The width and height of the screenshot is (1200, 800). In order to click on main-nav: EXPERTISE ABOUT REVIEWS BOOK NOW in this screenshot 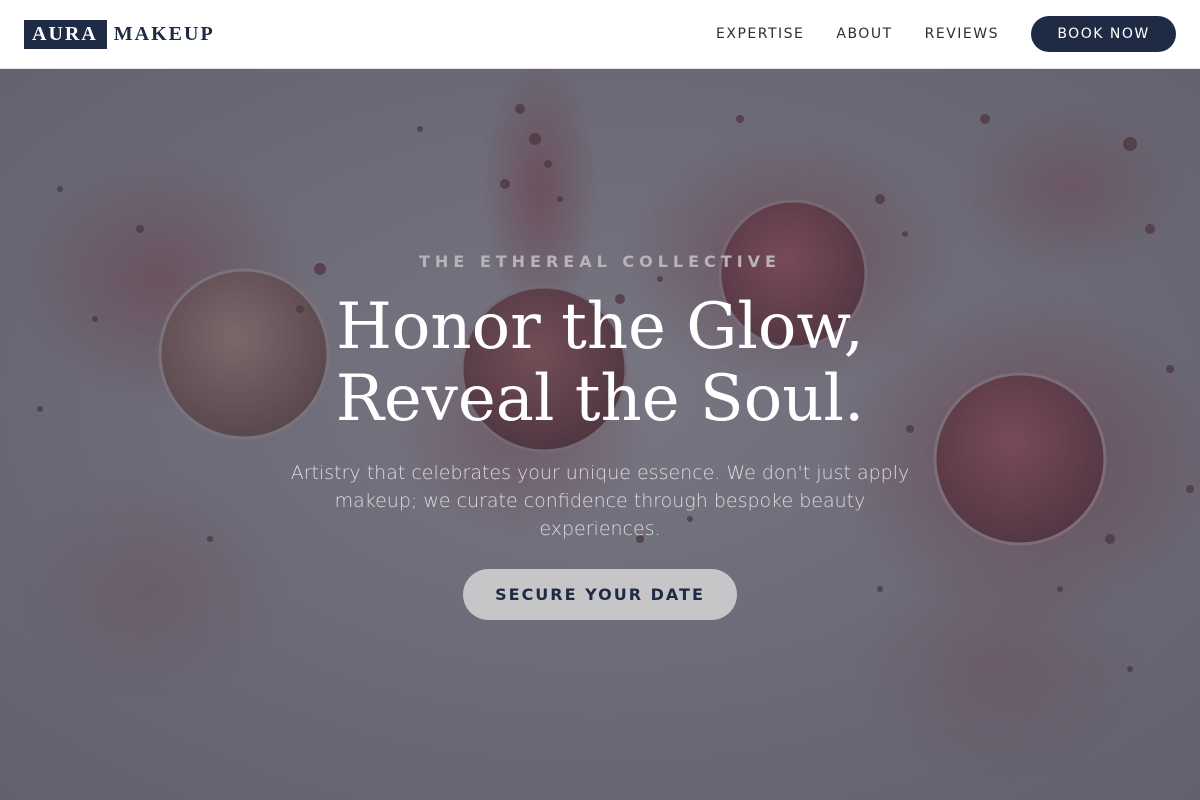, I will do `click(946, 34)`.